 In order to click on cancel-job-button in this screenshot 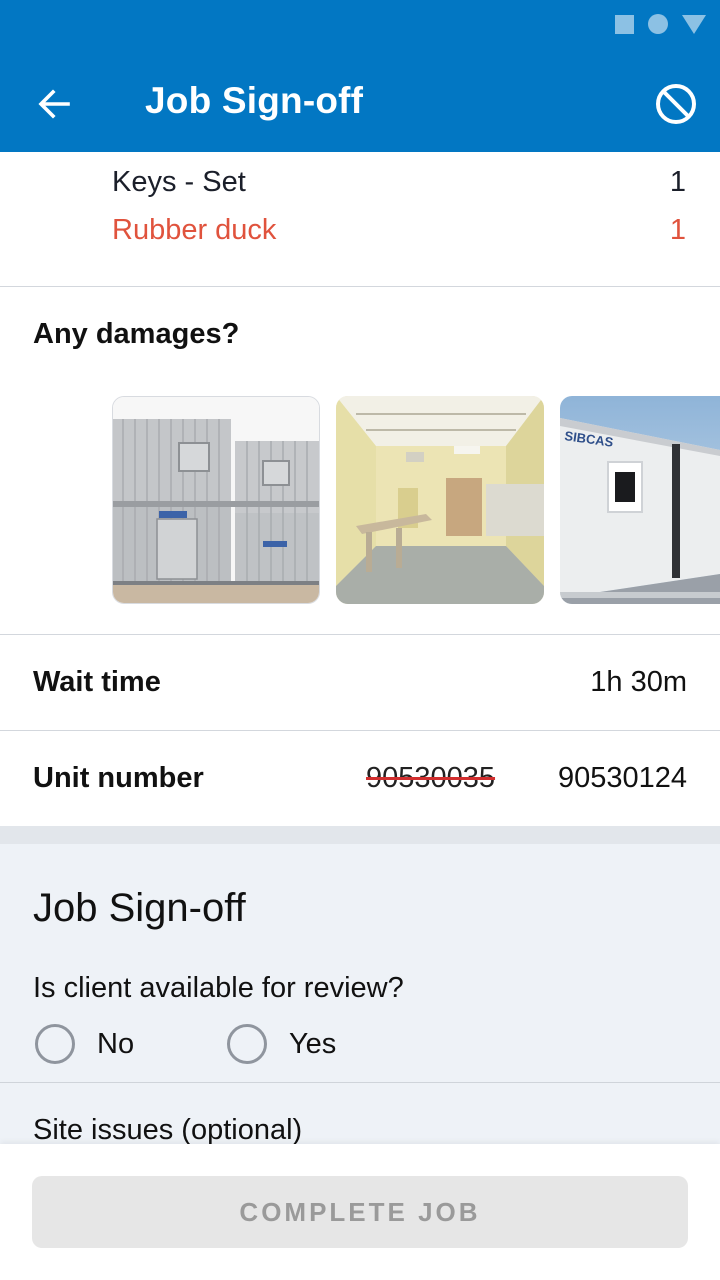, I will do `click(676, 104)`.